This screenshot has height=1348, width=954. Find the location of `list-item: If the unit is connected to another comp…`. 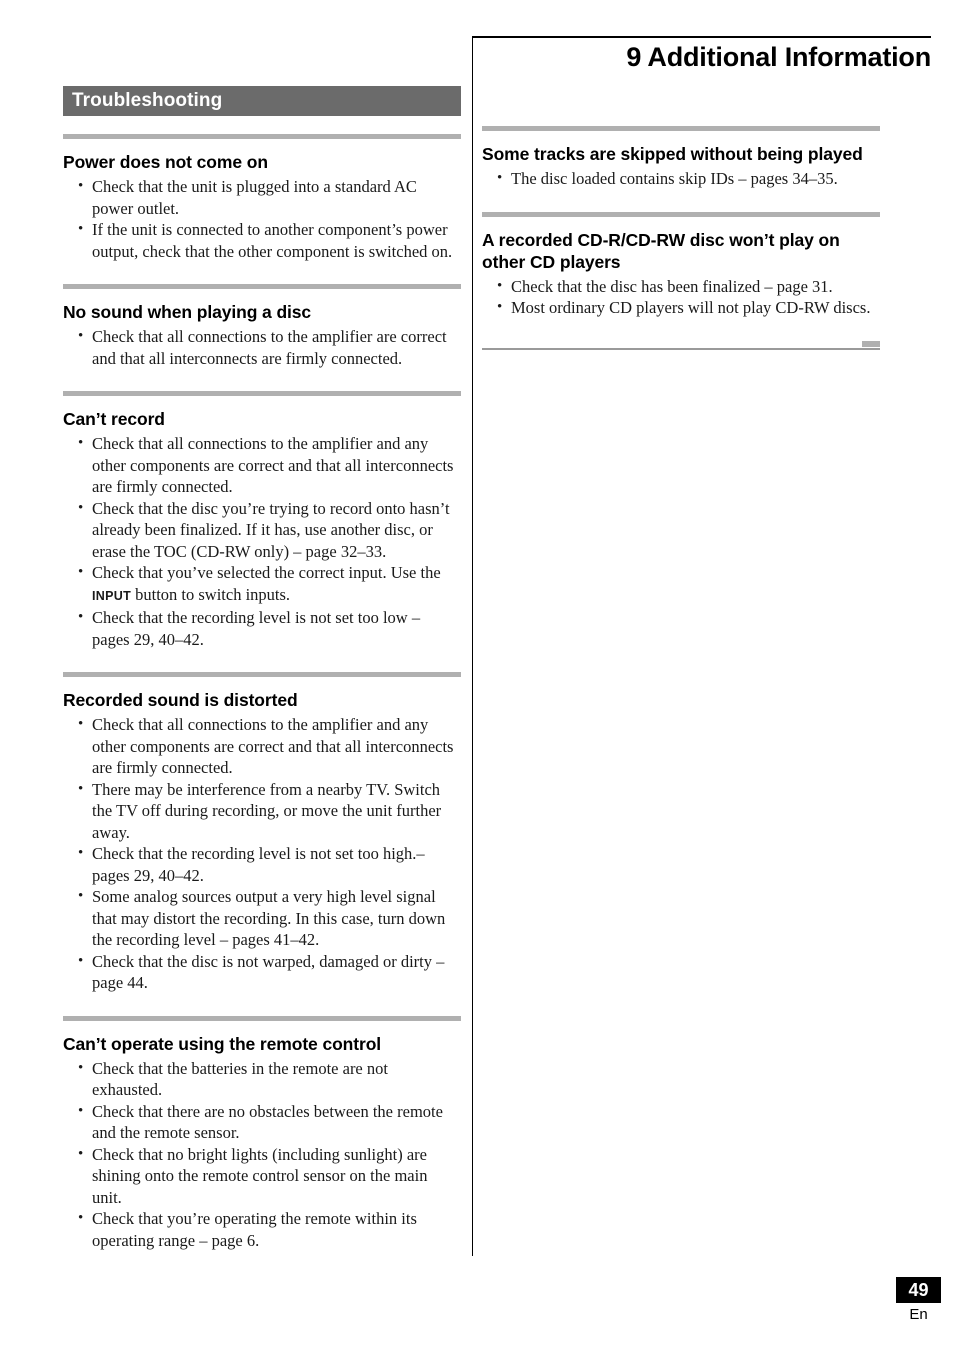

list-item: If the unit is connected to another comp… is located at coordinates (262, 240).